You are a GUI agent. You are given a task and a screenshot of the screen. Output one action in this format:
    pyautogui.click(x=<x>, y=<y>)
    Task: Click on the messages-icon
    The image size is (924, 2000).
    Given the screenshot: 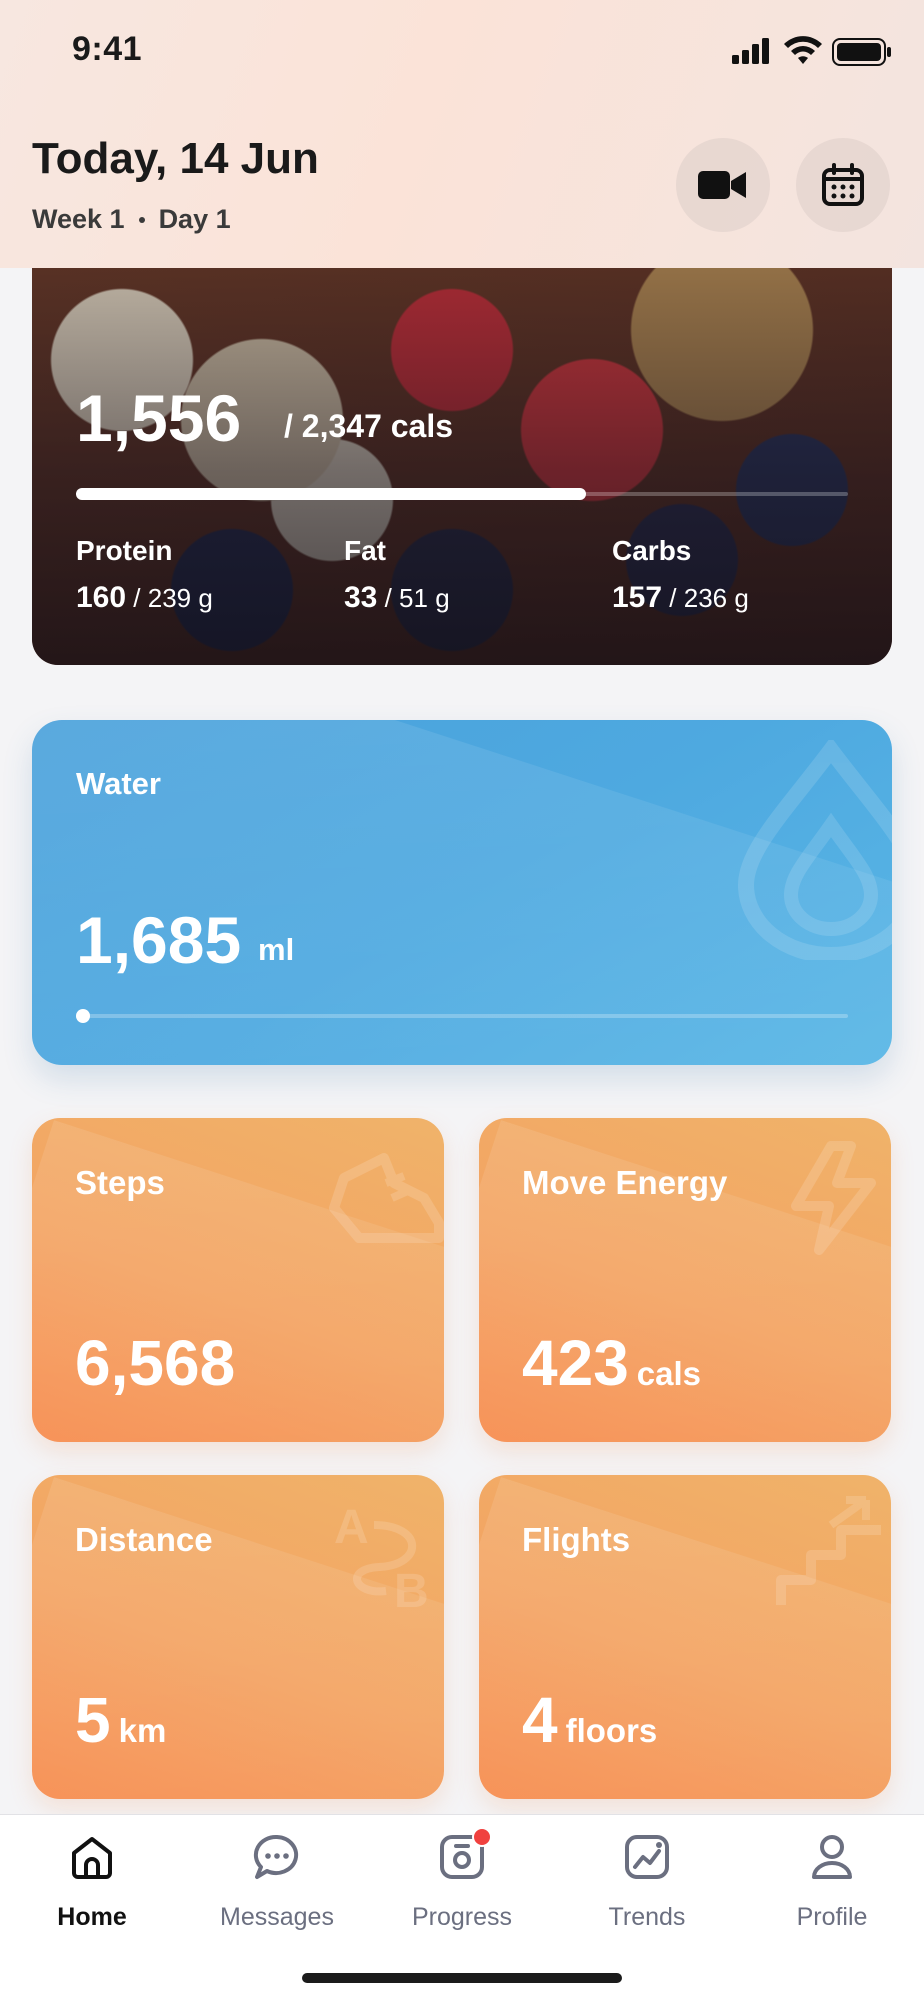 What is the action you would take?
    pyautogui.click(x=276, y=1856)
    